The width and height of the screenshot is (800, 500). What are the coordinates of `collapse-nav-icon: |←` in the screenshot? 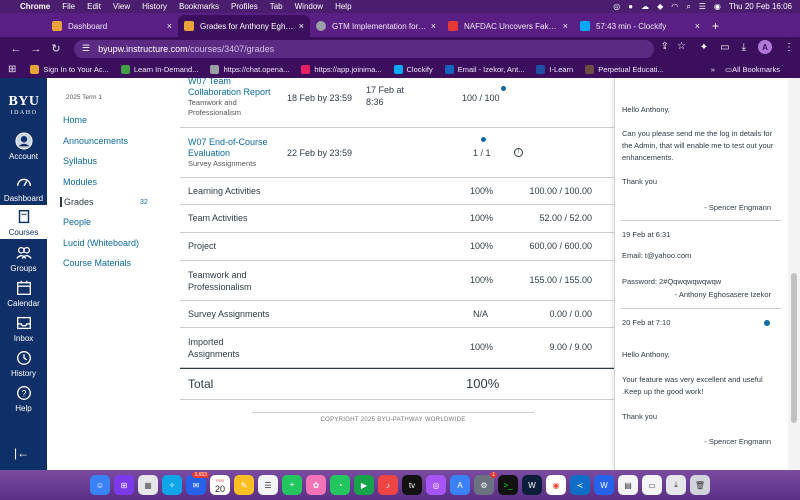 It's located at (21, 453).